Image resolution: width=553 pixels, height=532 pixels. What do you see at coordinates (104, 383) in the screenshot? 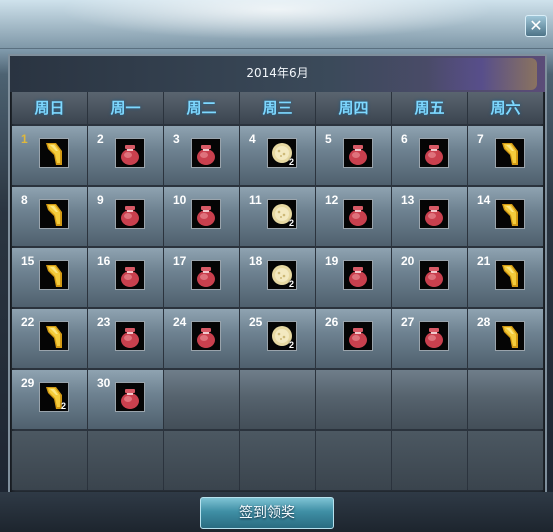
I see `day-number: 30` at bounding box center [104, 383].